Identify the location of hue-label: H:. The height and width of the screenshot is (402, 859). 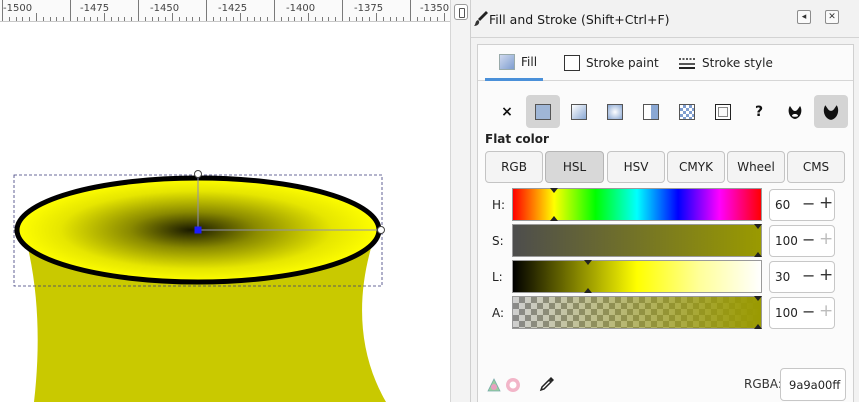
(499, 205).